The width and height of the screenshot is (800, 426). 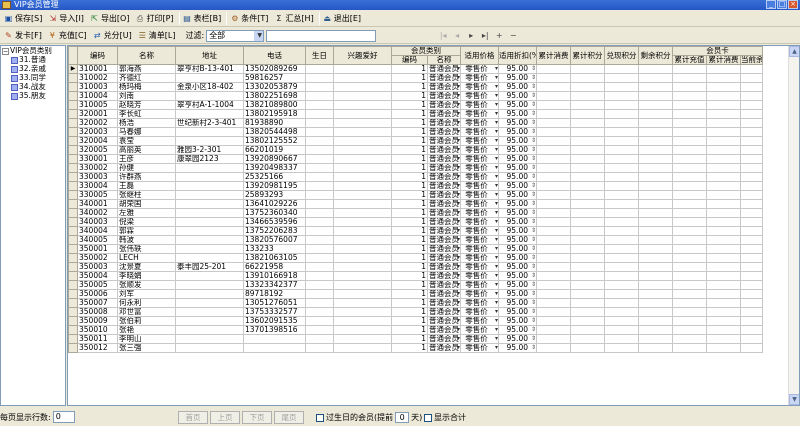 What do you see at coordinates (111, 19) in the screenshot?
I see `toolbar-button-export: ⇱ 导出[O]` at bounding box center [111, 19].